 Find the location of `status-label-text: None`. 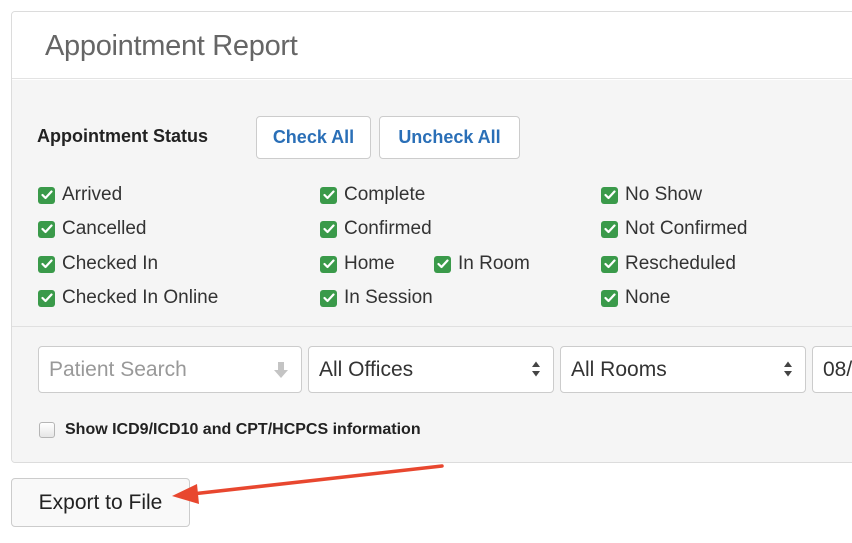

status-label-text: None is located at coordinates (648, 297).